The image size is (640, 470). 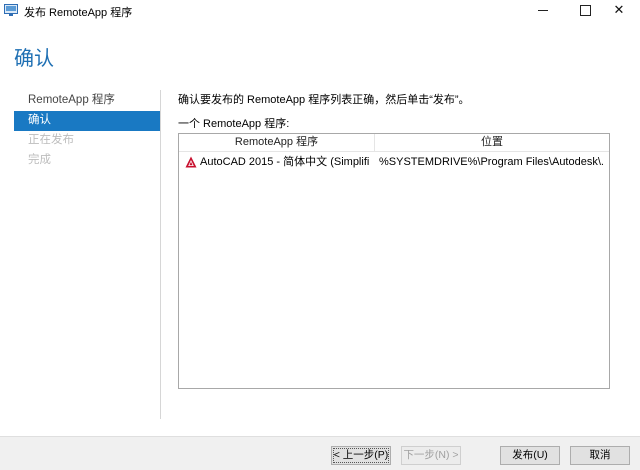 What do you see at coordinates (324, 100) in the screenshot?
I see `instruction-text: 确认要发布的 RemoteApp 程序列表正确，然后单击“发布”。` at bounding box center [324, 100].